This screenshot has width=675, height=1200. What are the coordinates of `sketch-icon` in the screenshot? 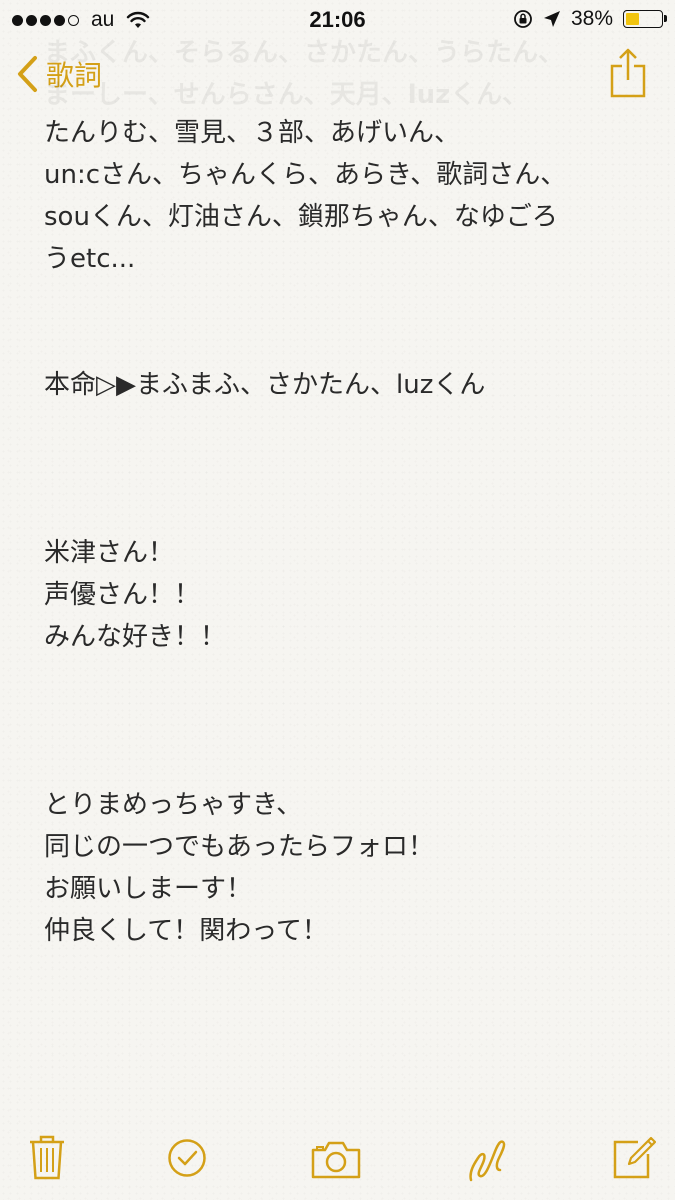 It's located at (487, 1161).